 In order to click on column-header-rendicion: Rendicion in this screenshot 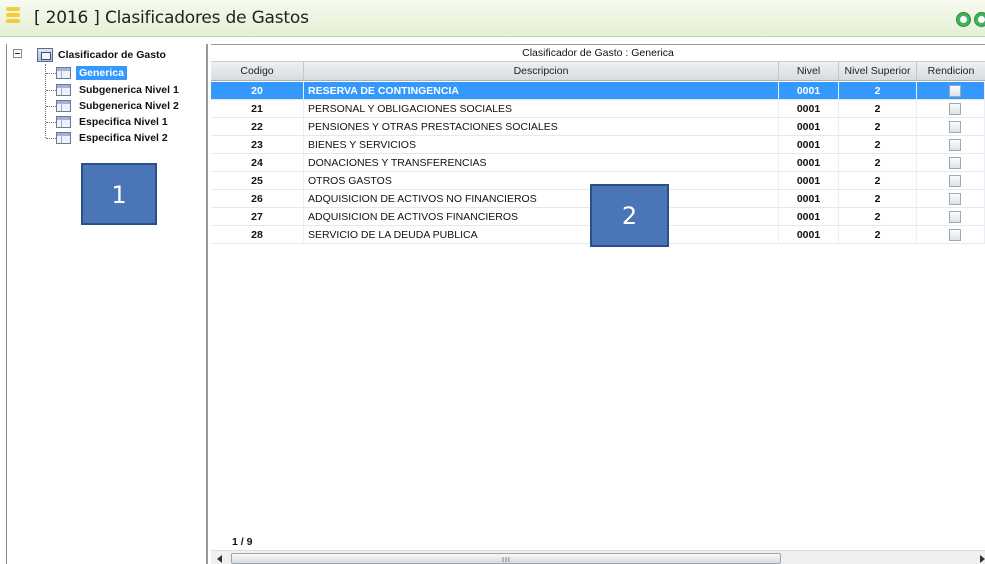, I will do `click(951, 71)`.